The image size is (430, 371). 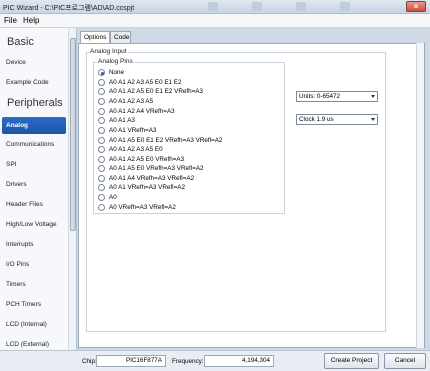 What do you see at coordinates (239, 361) in the screenshot?
I see `frequency-value: 4,194,304` at bounding box center [239, 361].